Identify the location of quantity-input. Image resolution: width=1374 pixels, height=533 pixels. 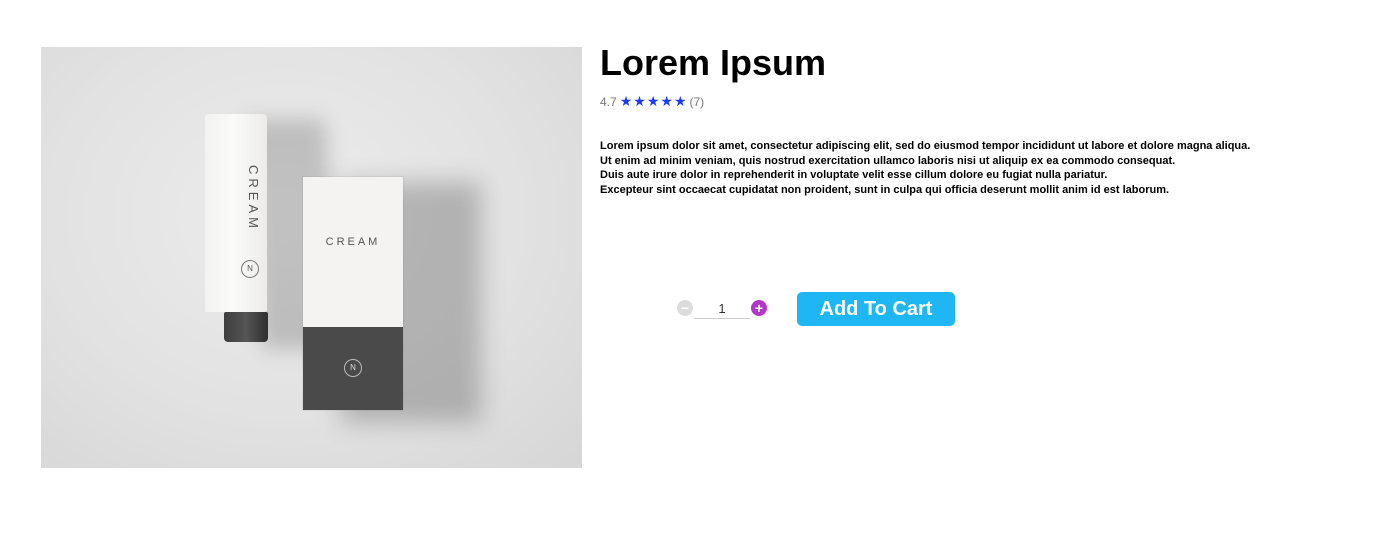
(722, 308).